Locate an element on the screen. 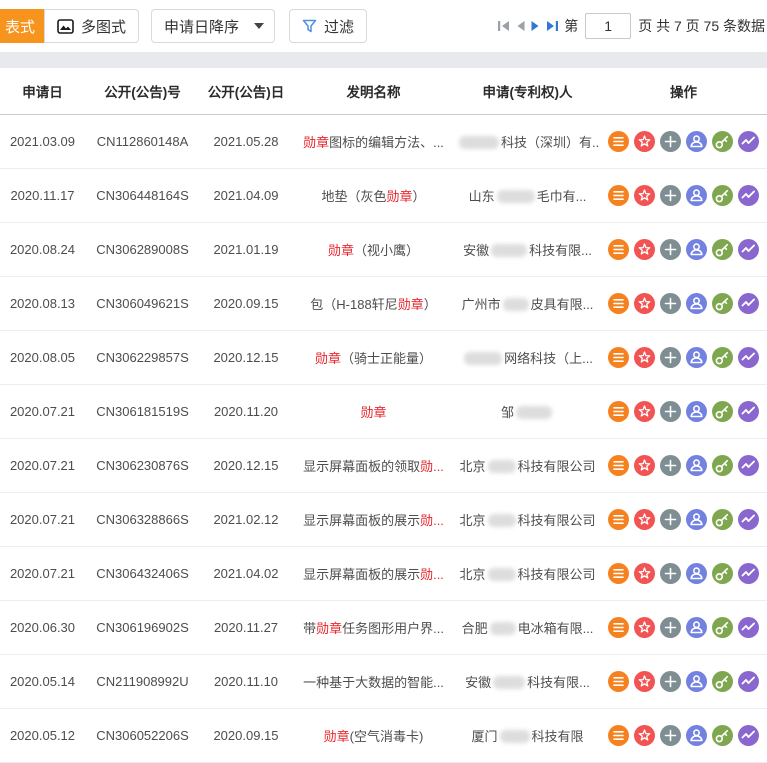 The image size is (767, 763). page-number-input is located at coordinates (608, 26).